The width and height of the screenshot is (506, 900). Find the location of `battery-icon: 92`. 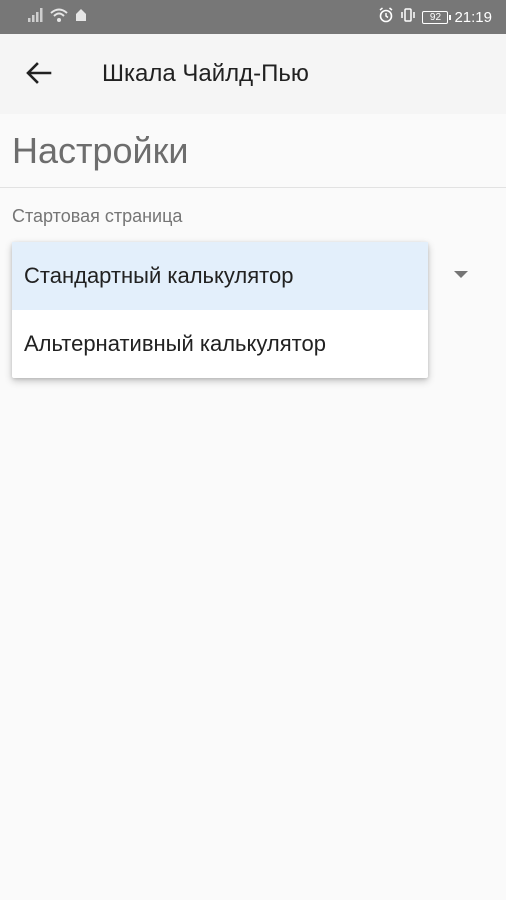

battery-icon: 92 is located at coordinates (437, 17).